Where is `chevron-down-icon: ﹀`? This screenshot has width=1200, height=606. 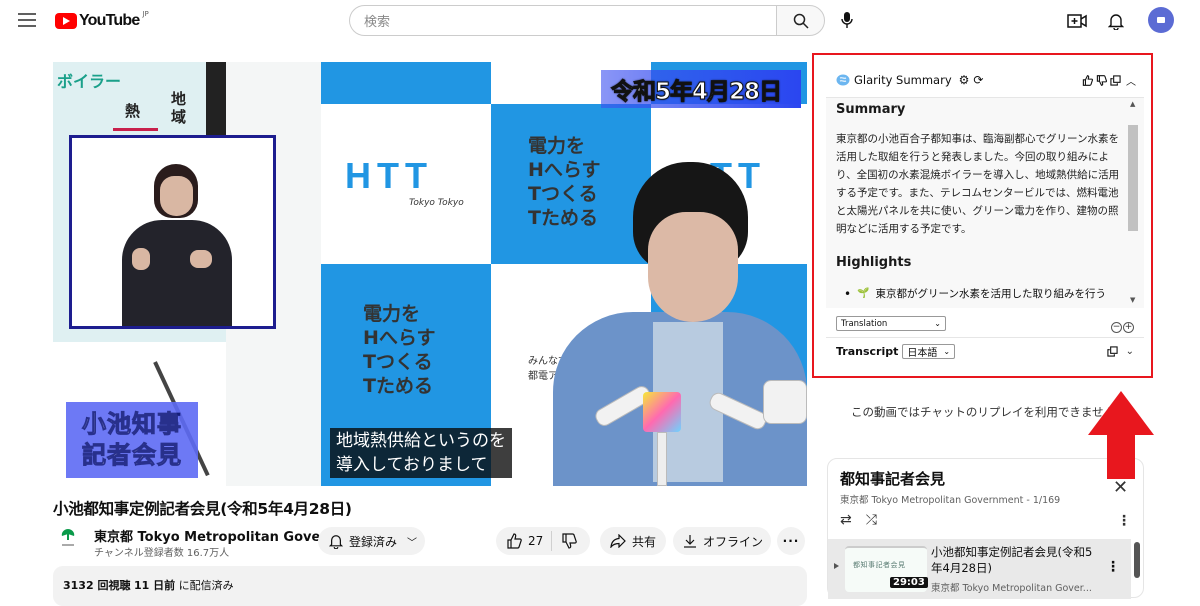
chevron-down-icon: ﹀ is located at coordinates (412, 543).